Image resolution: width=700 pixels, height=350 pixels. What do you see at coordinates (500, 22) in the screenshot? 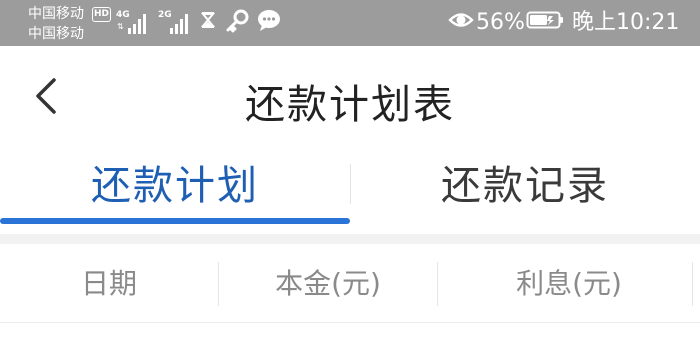
I see `battery-percent: 56%` at bounding box center [500, 22].